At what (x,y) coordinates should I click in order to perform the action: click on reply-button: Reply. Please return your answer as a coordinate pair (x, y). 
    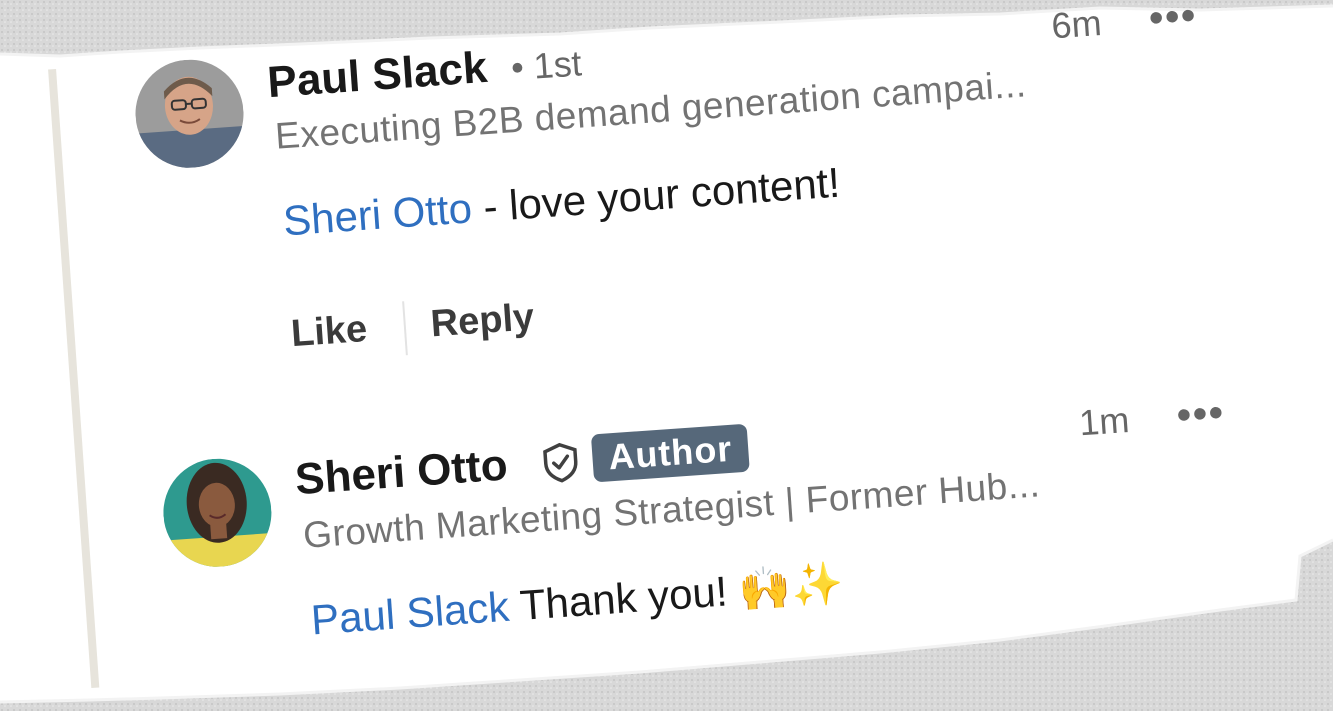
    Looking at the image, I should click on (482, 321).